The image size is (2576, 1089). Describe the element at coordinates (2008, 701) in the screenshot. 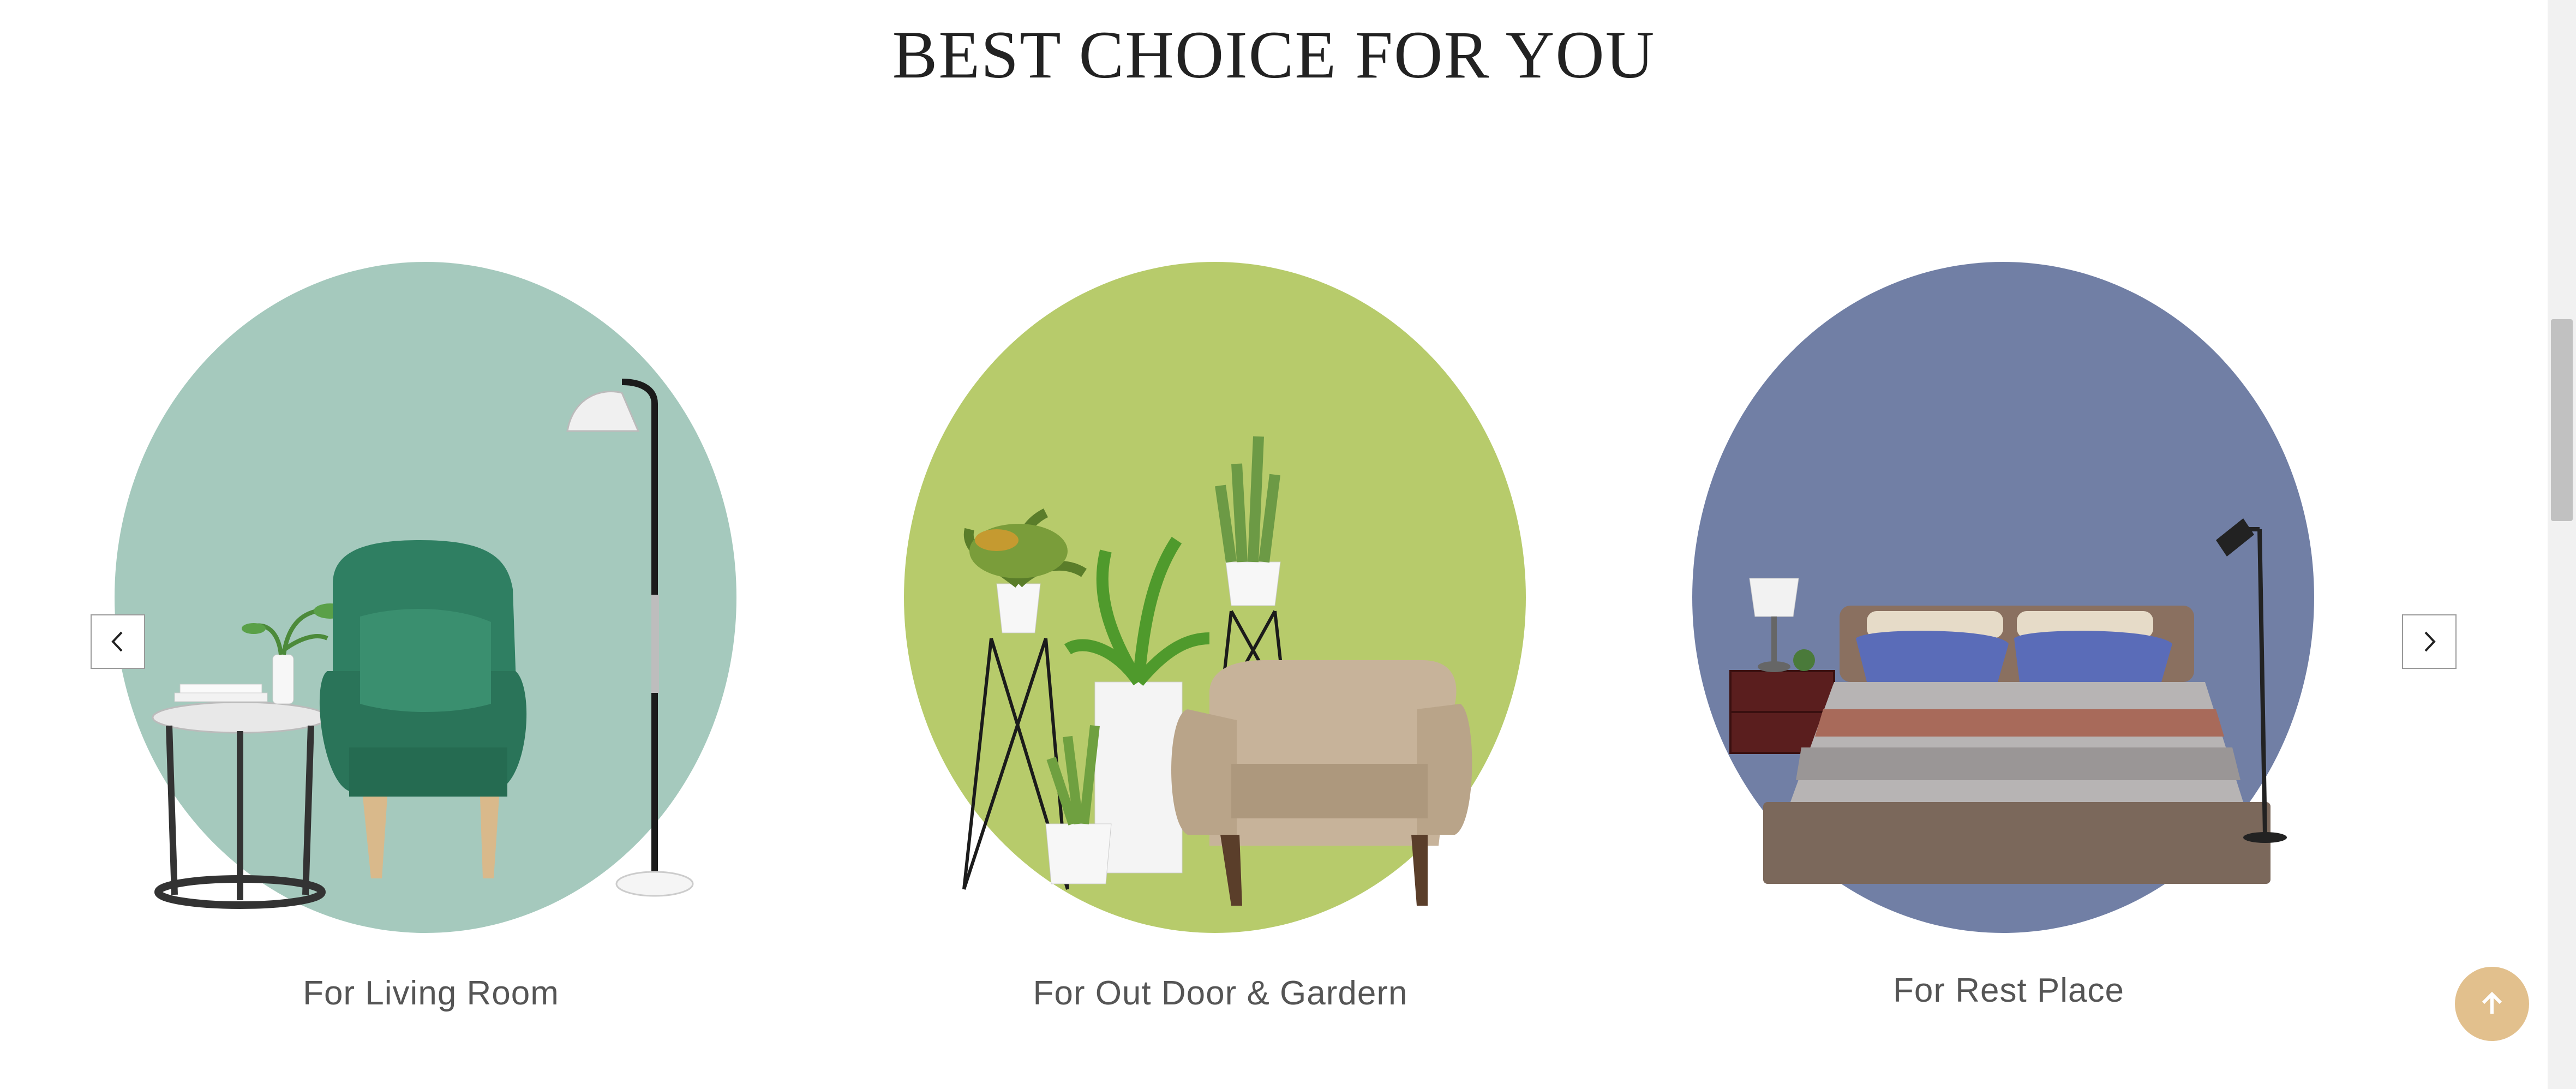

I see `rest-place-image` at that location.